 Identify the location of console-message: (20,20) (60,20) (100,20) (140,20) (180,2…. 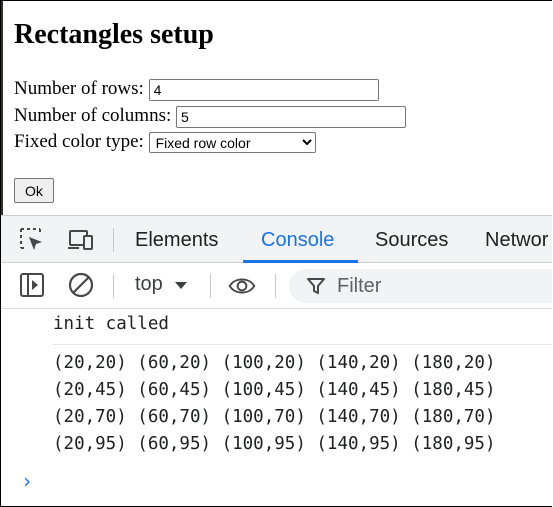
(274, 363).